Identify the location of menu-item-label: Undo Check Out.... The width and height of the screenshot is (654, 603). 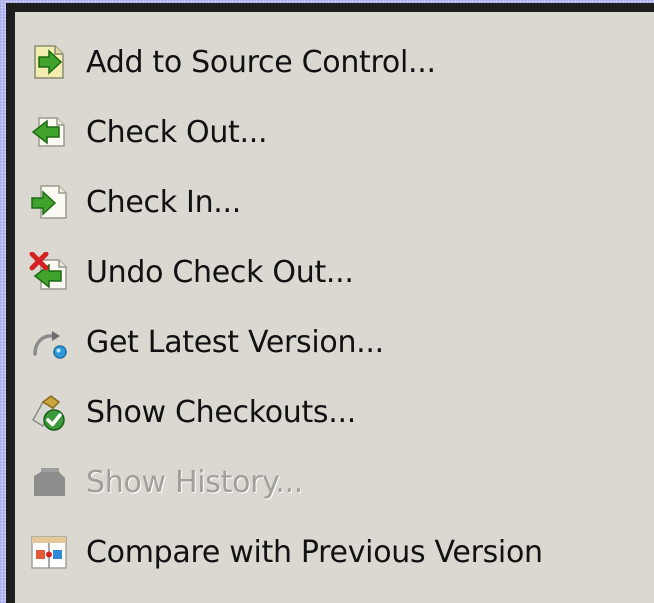
(220, 272).